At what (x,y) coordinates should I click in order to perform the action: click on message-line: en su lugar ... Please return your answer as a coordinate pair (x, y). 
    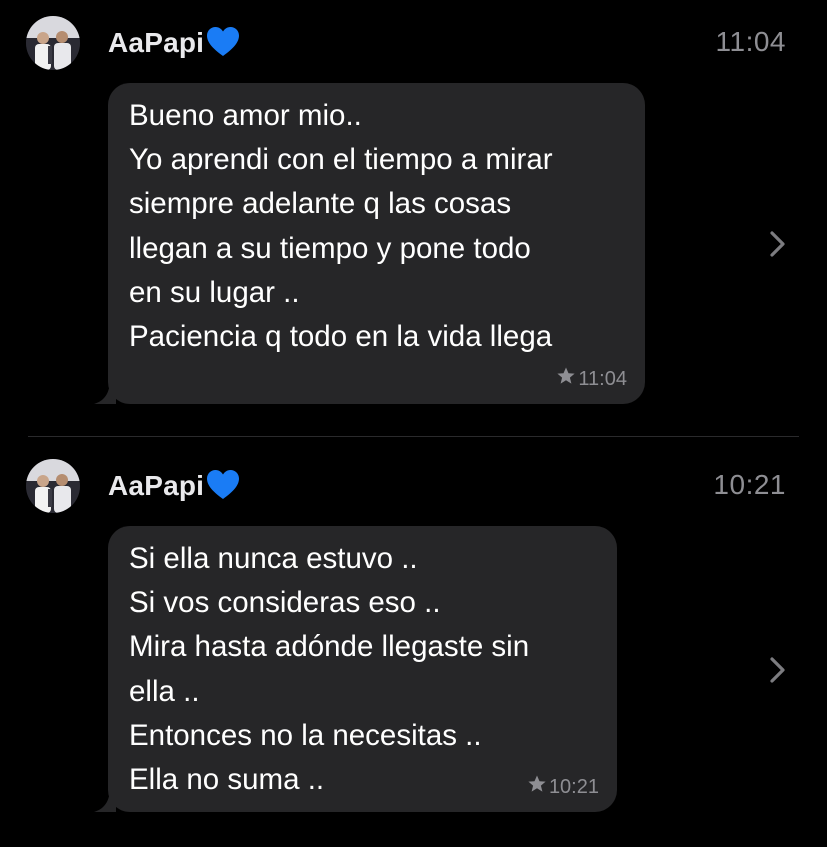
    Looking at the image, I should click on (214, 292).